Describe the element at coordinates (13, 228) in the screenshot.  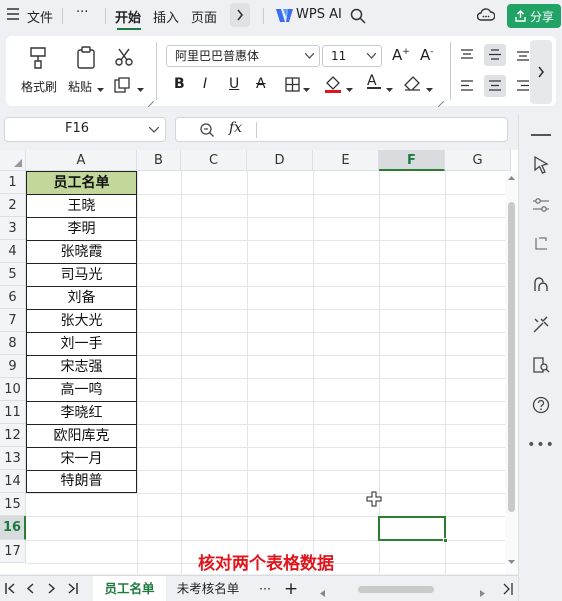
I see `row-header-3: 3` at that location.